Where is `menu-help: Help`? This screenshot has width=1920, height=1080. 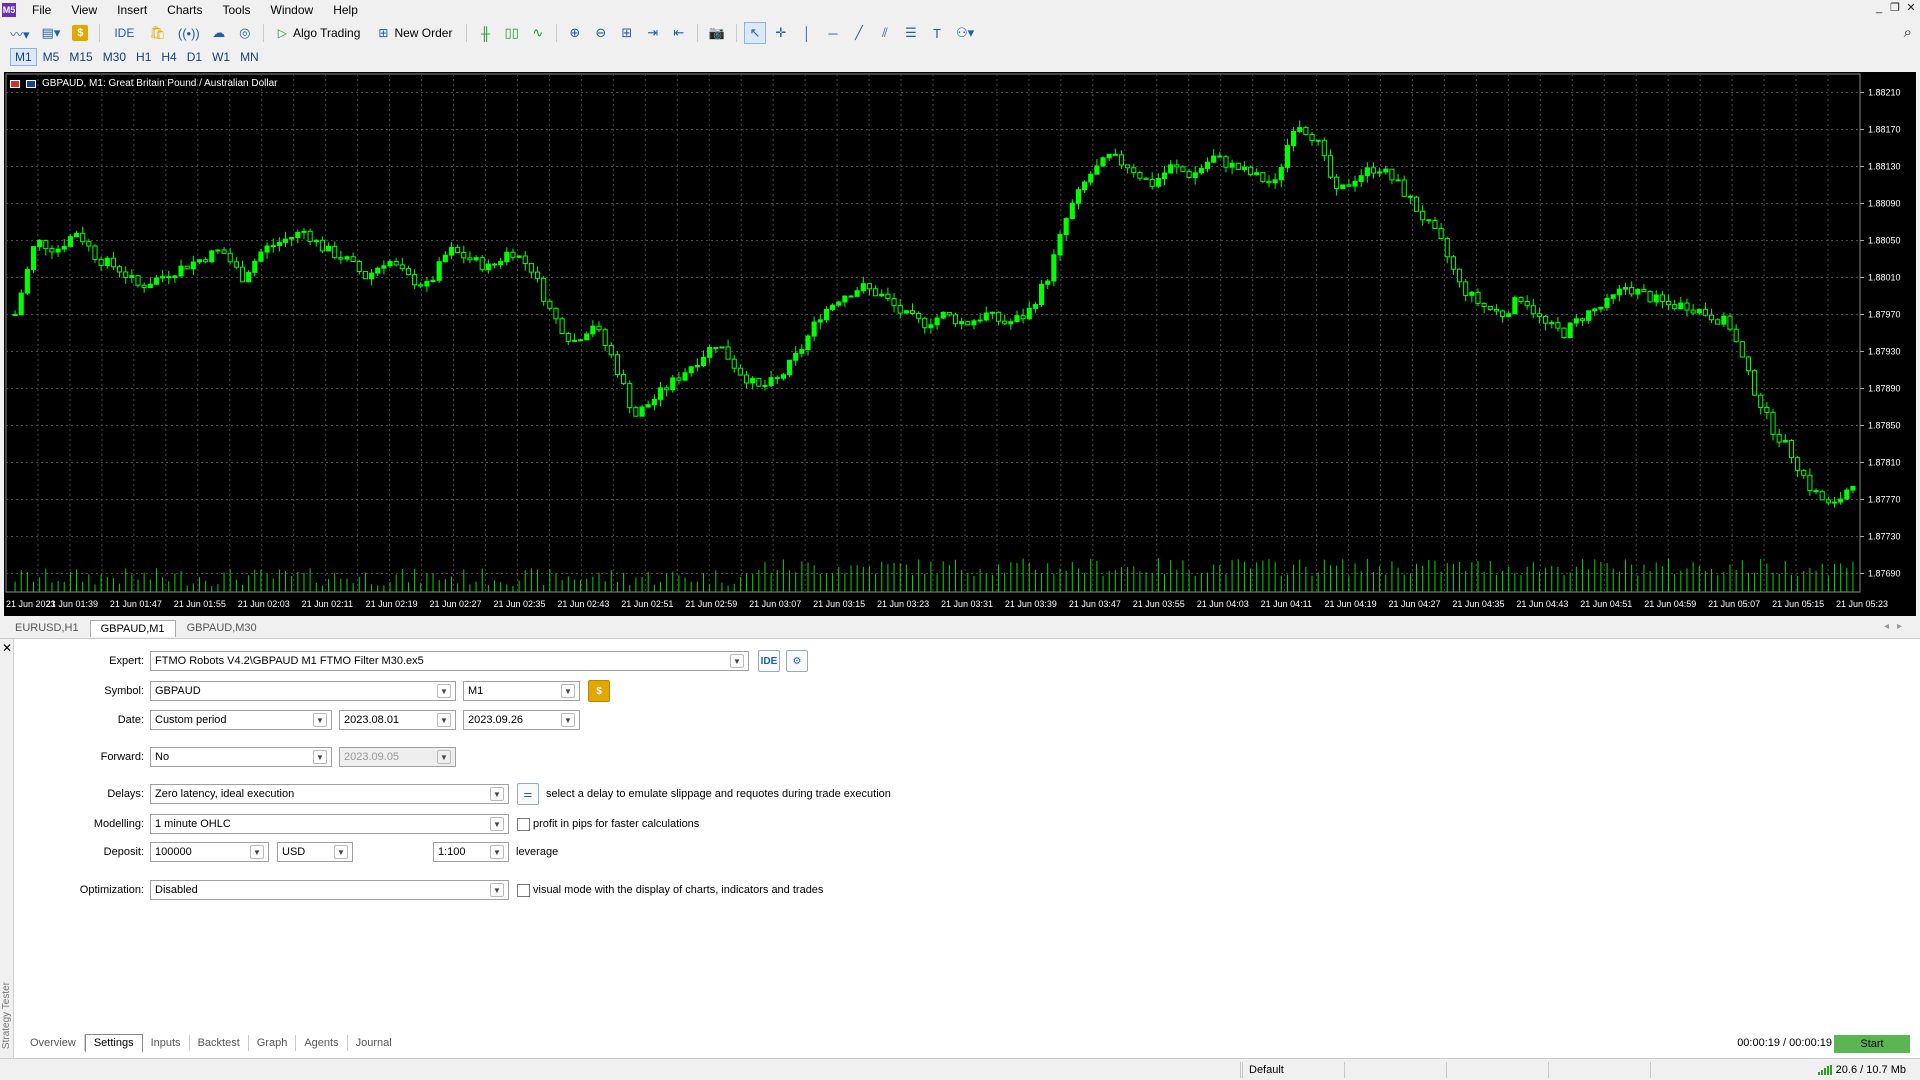
menu-help: Help is located at coordinates (345, 10).